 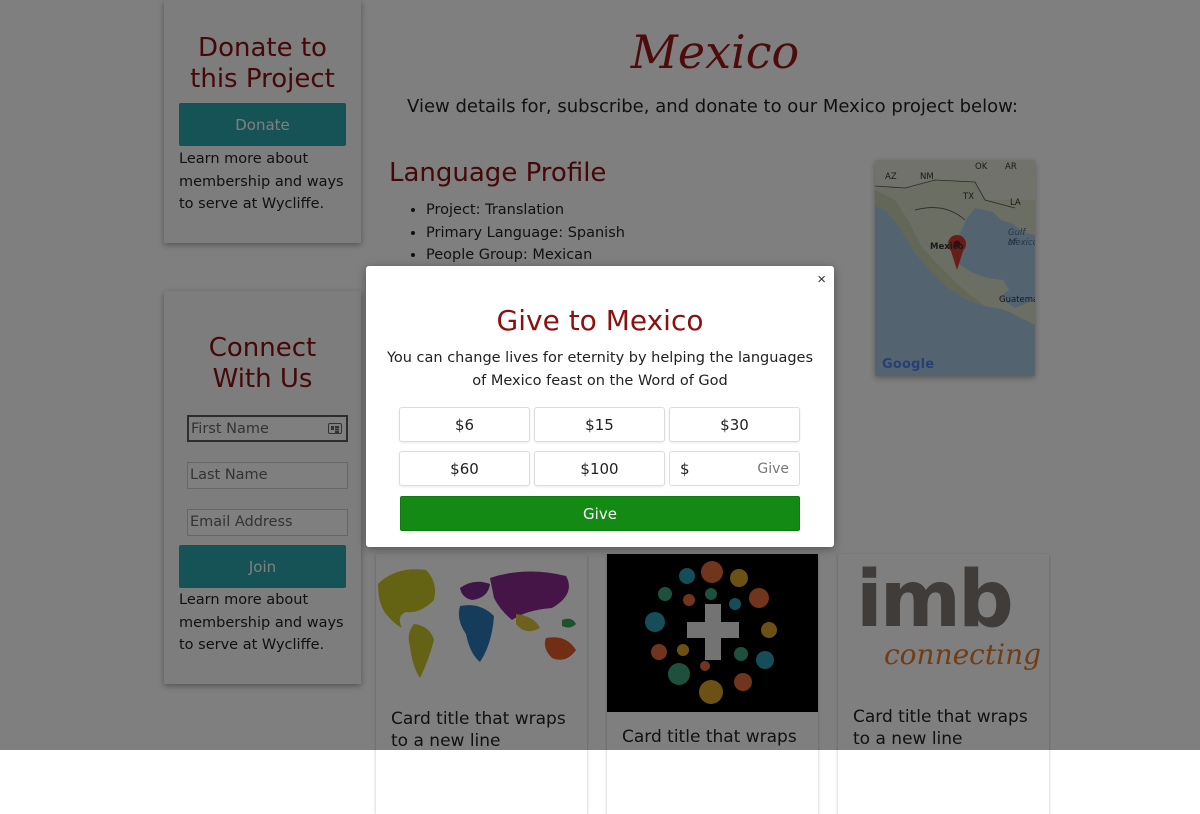 I want to click on custom-amount-input: $ Give, so click(x=734, y=468).